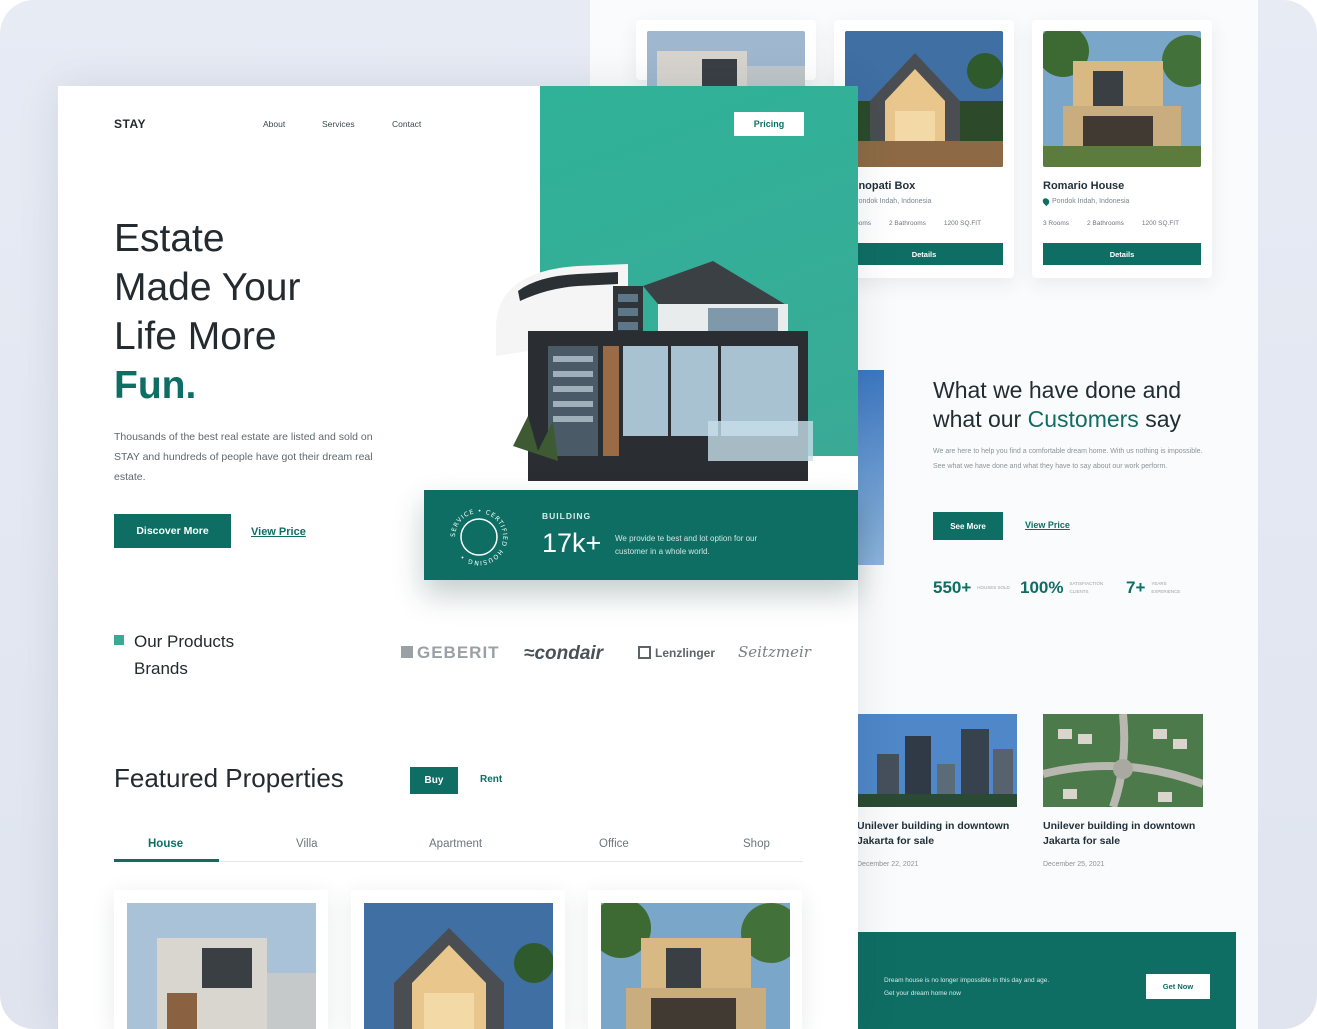 Image resolution: width=1317 pixels, height=1029 pixels. I want to click on bullet-square-icon, so click(119, 640).